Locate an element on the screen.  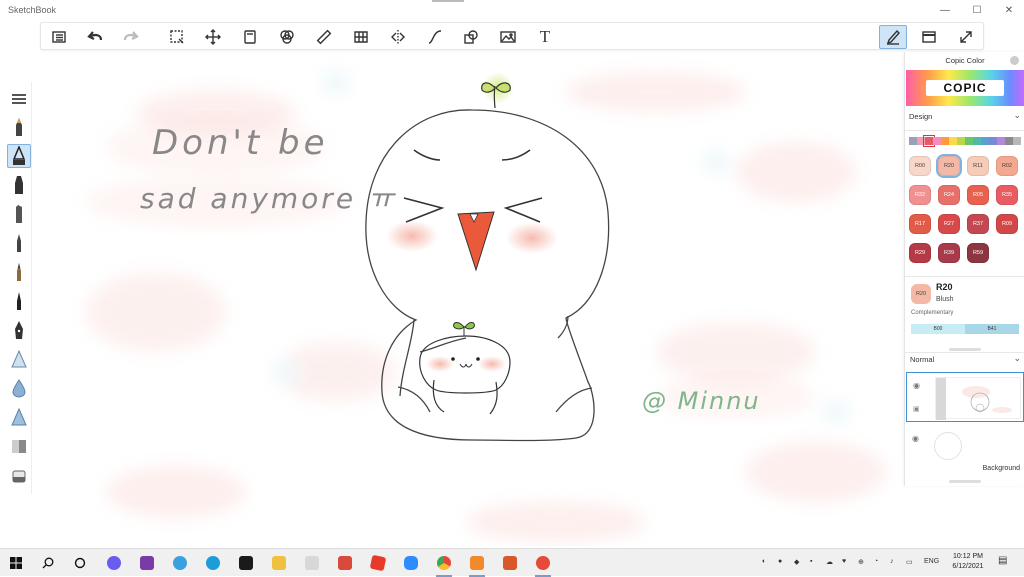
tray-app-icon: ● is located at coordinates (780, 561).